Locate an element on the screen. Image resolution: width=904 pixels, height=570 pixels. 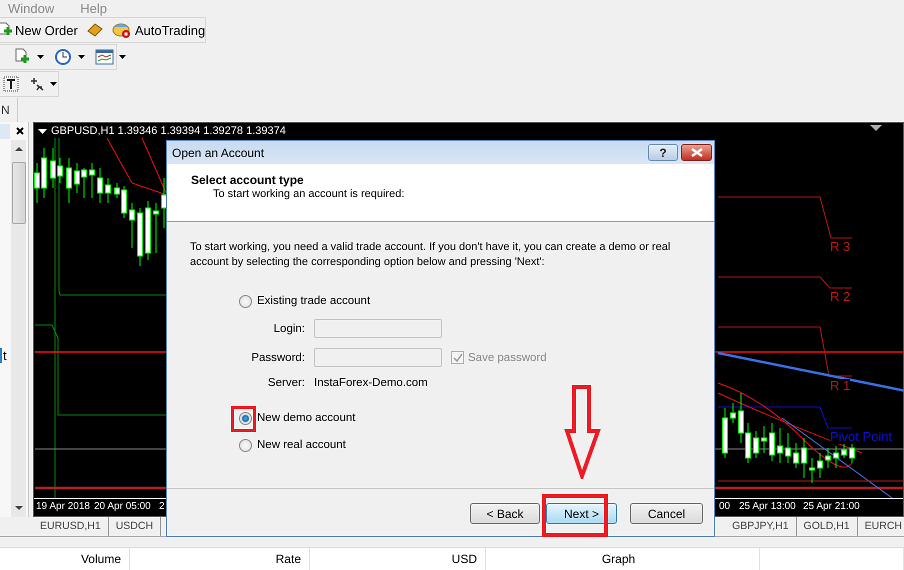
chart-tab: USDCH is located at coordinates (135, 526).